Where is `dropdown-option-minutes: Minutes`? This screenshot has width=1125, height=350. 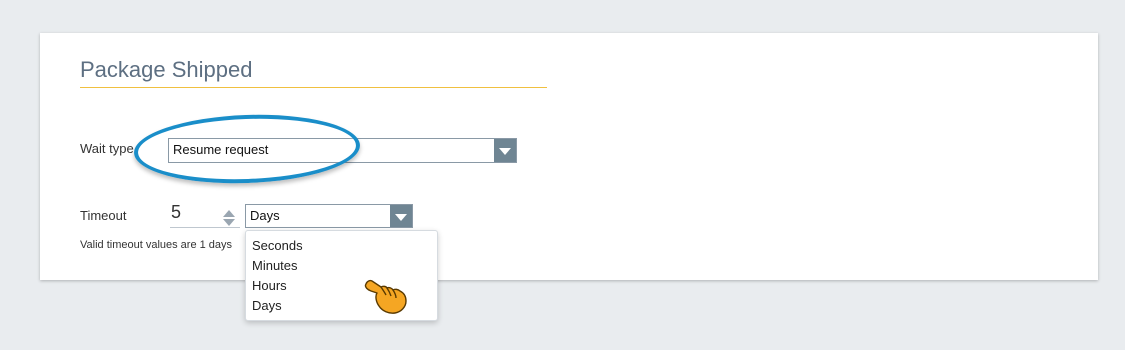
dropdown-option-minutes: Minutes is located at coordinates (341, 266).